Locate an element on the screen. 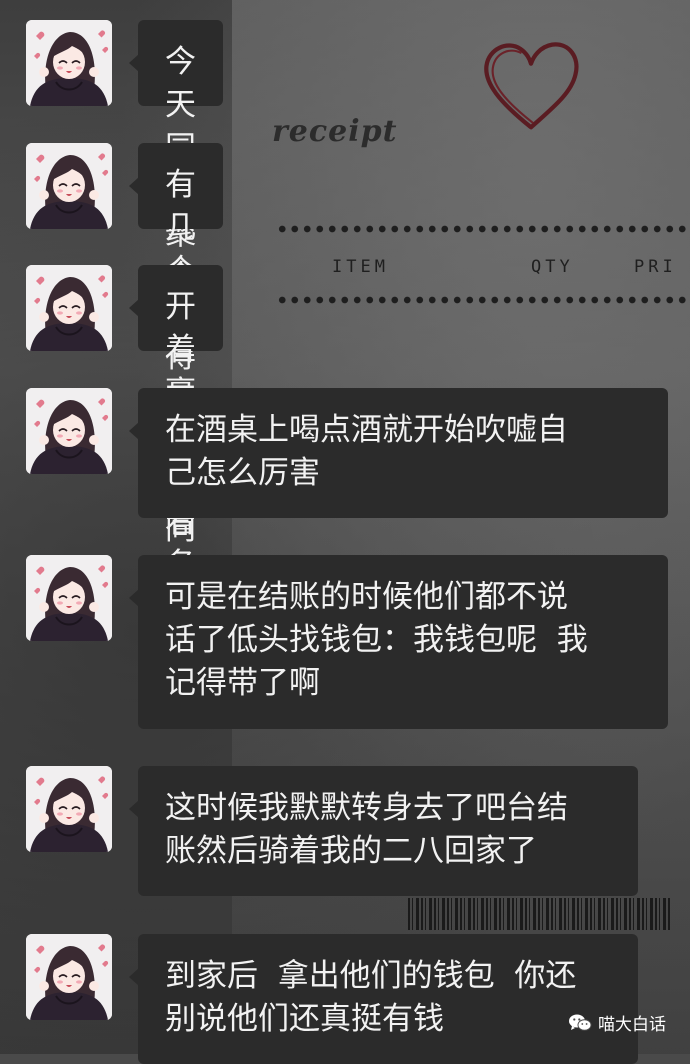  watermark-text: 喵大白话 is located at coordinates (632, 1025).